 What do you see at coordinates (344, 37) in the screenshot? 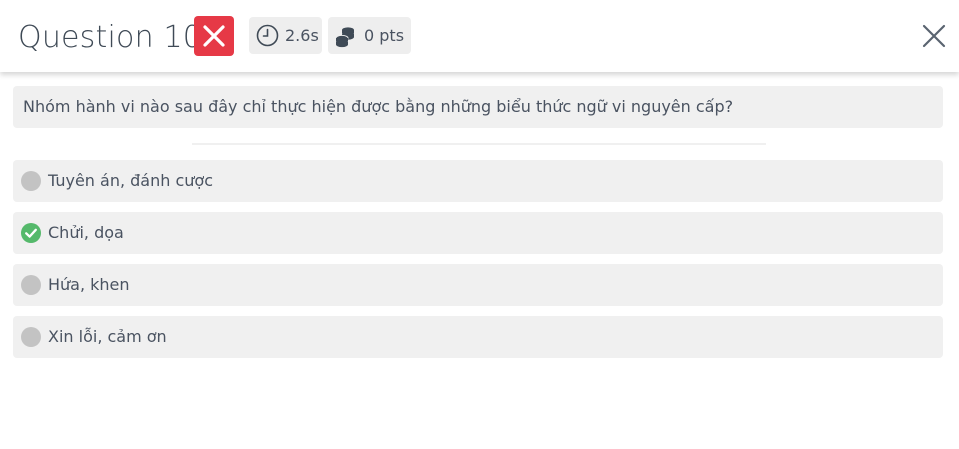
I see `coins-icon` at bounding box center [344, 37].